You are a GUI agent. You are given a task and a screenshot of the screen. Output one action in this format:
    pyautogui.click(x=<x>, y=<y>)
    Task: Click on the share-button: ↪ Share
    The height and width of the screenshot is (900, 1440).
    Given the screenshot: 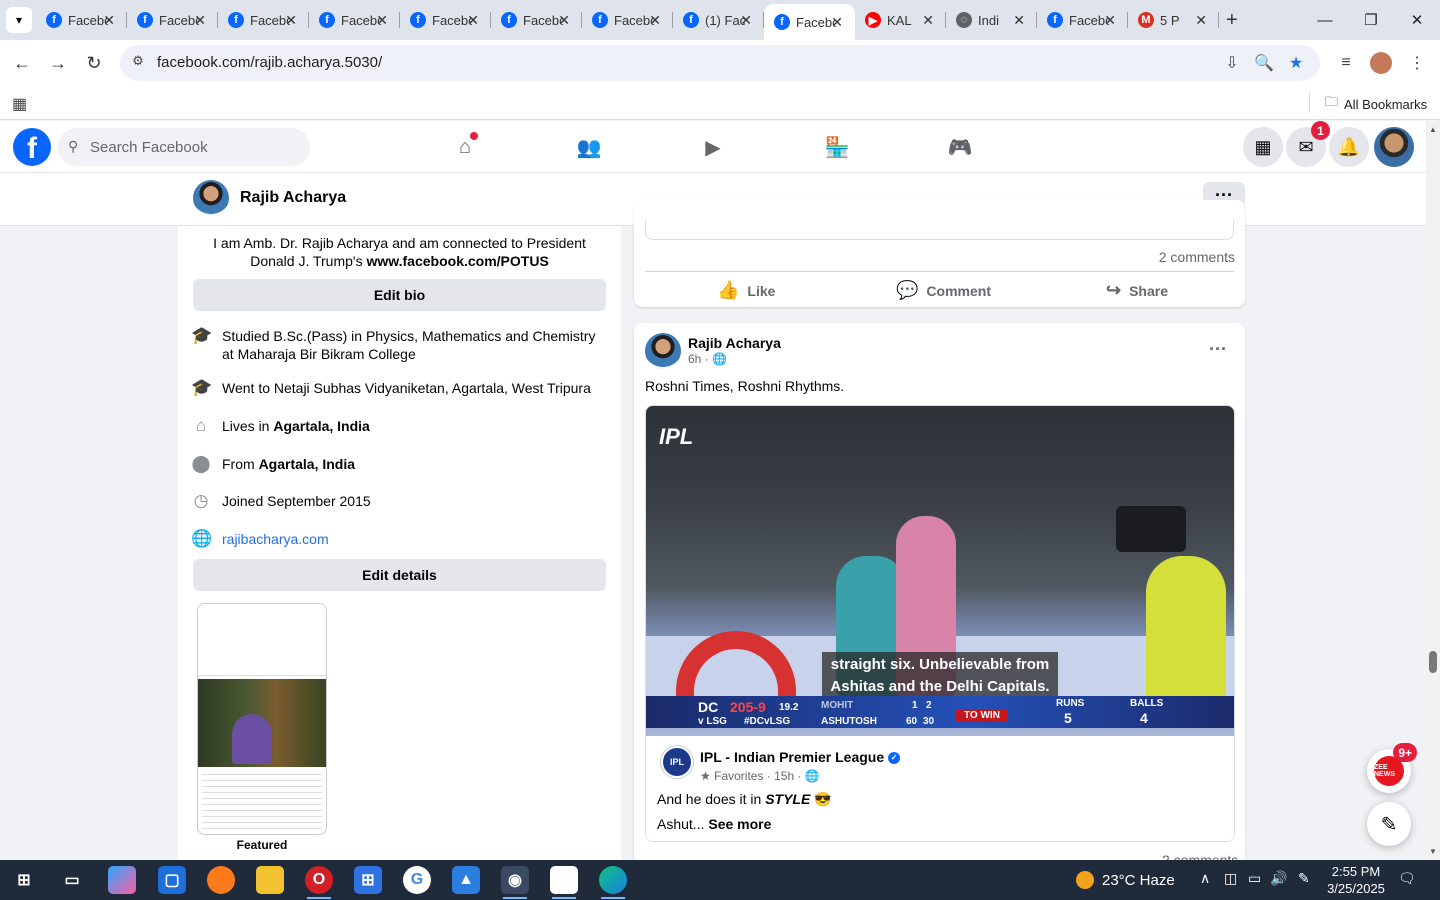 What is the action you would take?
    pyautogui.click(x=1137, y=290)
    